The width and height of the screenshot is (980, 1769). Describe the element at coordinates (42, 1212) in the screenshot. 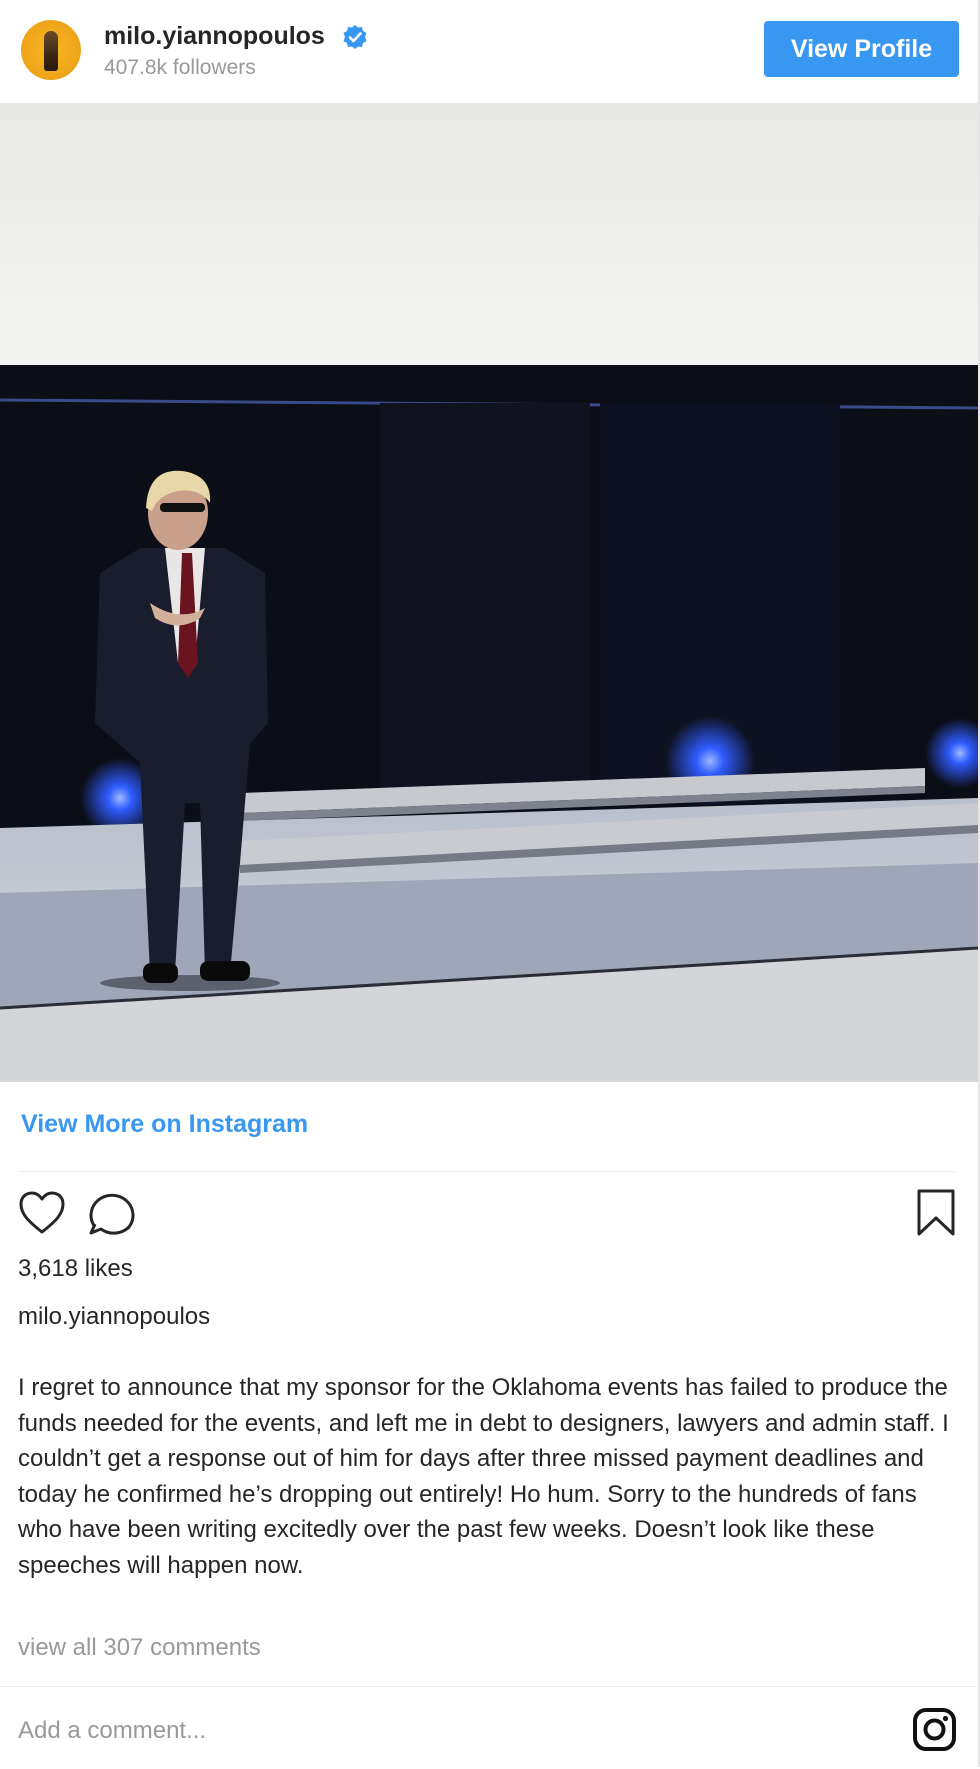

I see `heart-icon` at that location.